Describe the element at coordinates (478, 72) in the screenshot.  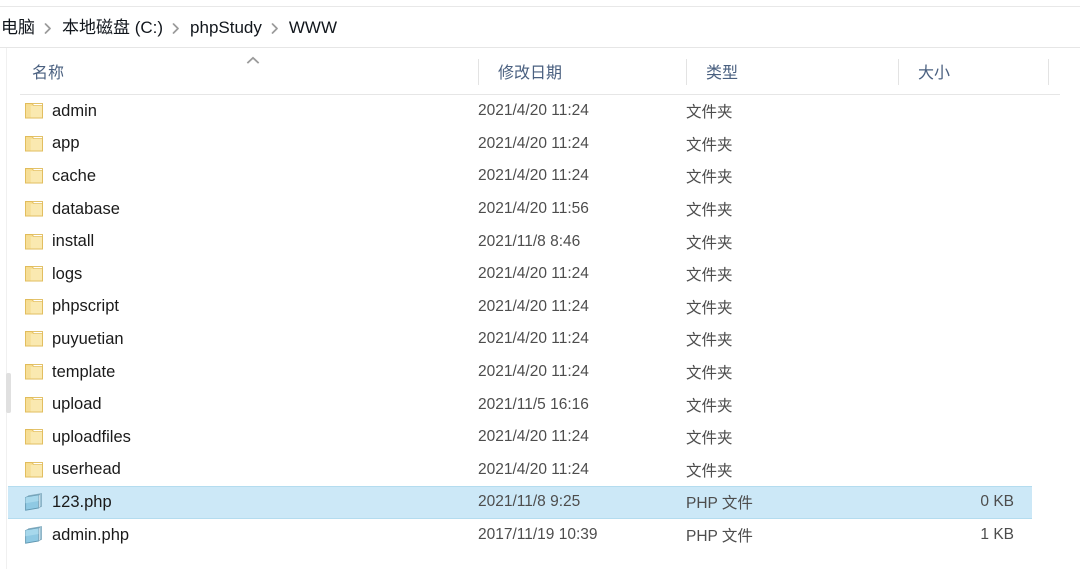
I see `column-divider-name-date` at that location.